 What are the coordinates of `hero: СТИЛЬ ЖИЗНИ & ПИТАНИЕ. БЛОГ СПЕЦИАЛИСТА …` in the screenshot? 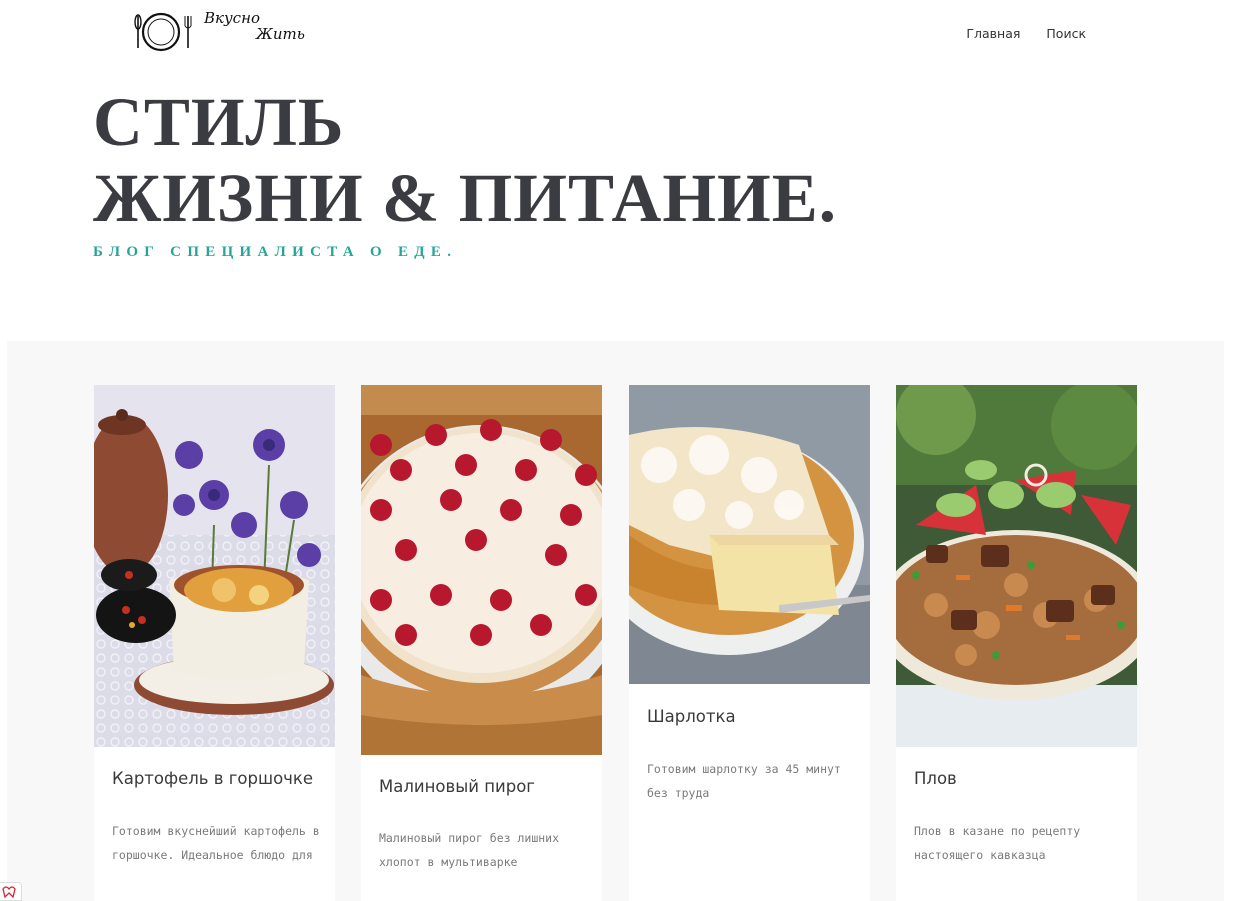 It's located at (465, 172).